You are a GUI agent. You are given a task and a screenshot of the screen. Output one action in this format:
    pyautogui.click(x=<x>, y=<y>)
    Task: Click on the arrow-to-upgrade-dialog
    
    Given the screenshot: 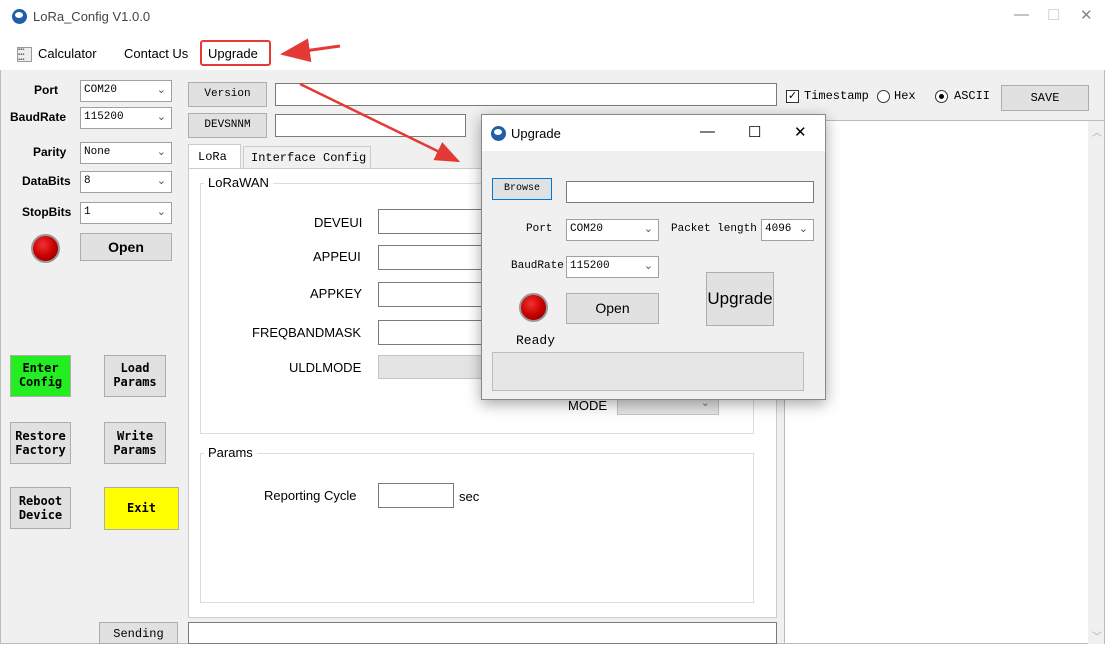 What is the action you would take?
    pyautogui.click(x=380, y=122)
    